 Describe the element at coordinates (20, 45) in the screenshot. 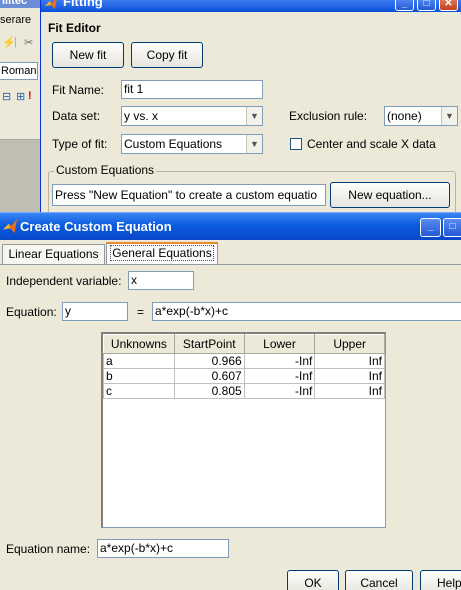

I see `background-toolbar: ⚡ | ✂` at that location.